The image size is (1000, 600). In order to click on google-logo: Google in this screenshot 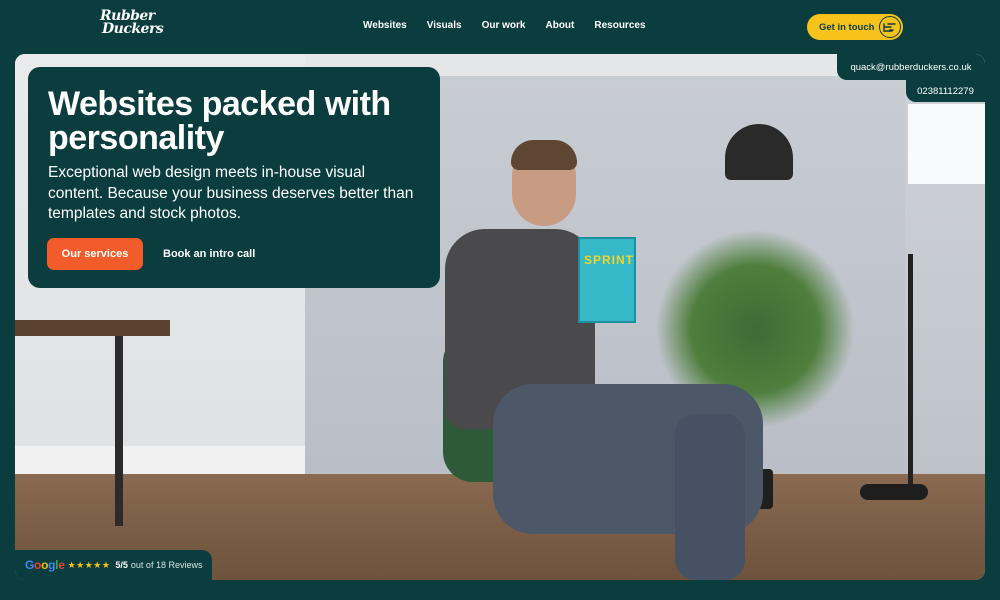, I will do `click(45, 565)`.